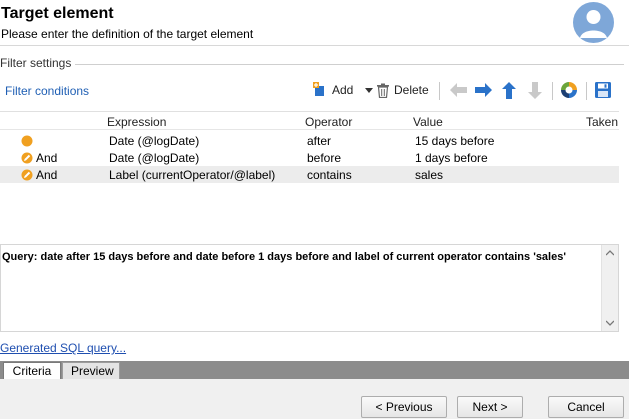  Describe the element at coordinates (314, 399) in the screenshot. I see `dialog-footer: < Previous Next > Cancel` at that location.